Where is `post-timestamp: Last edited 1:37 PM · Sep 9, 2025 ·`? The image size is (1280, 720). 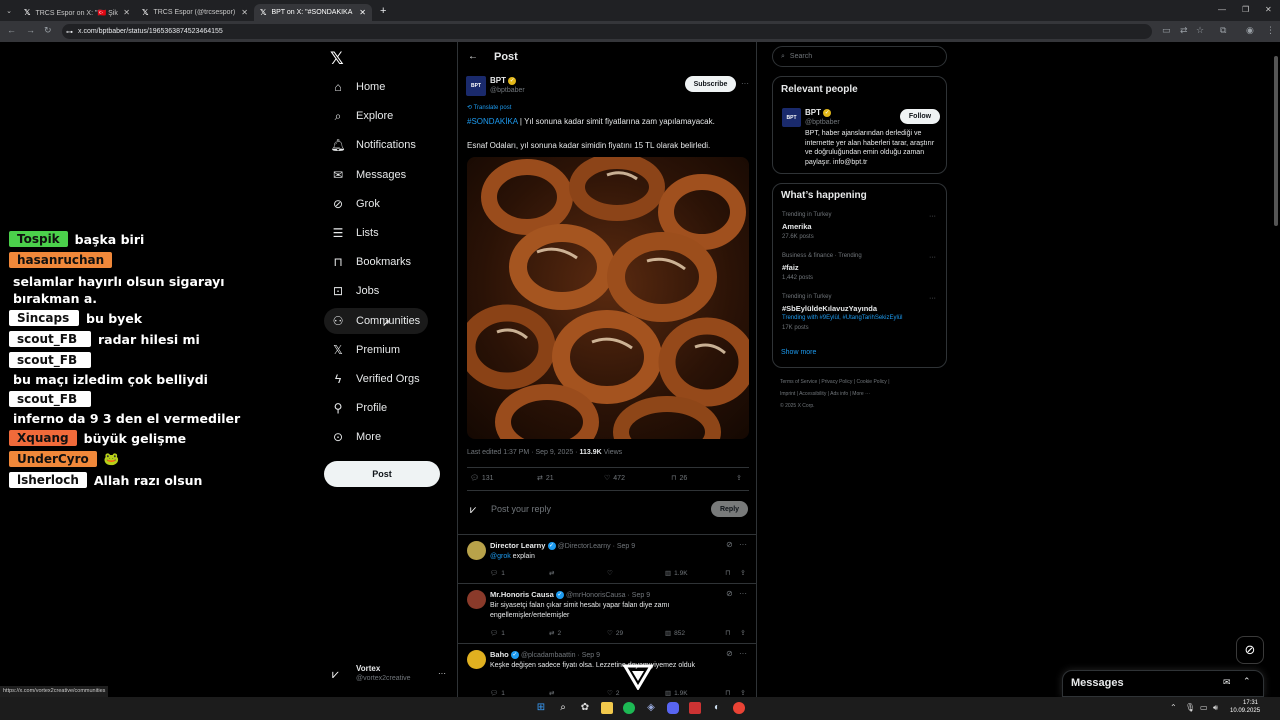 post-timestamp: Last edited 1:37 PM · Sep 9, 2025 · is located at coordinates (523, 452).